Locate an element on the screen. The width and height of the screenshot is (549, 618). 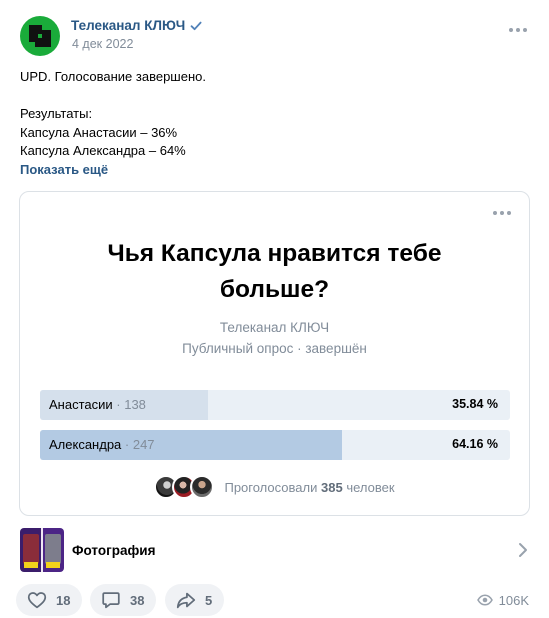
voters-count: 385 is located at coordinates (331, 487).